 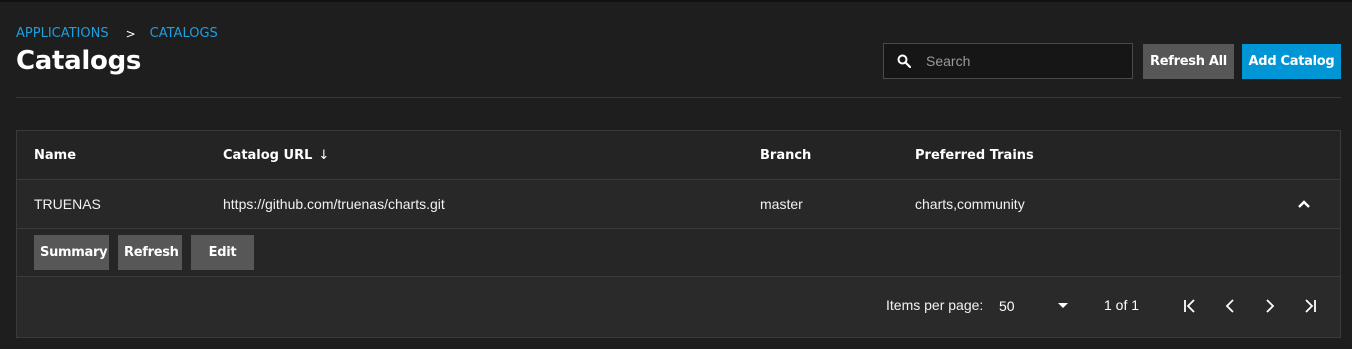 I want to click on dropdown-arrow-icon, so click(x=1063, y=305).